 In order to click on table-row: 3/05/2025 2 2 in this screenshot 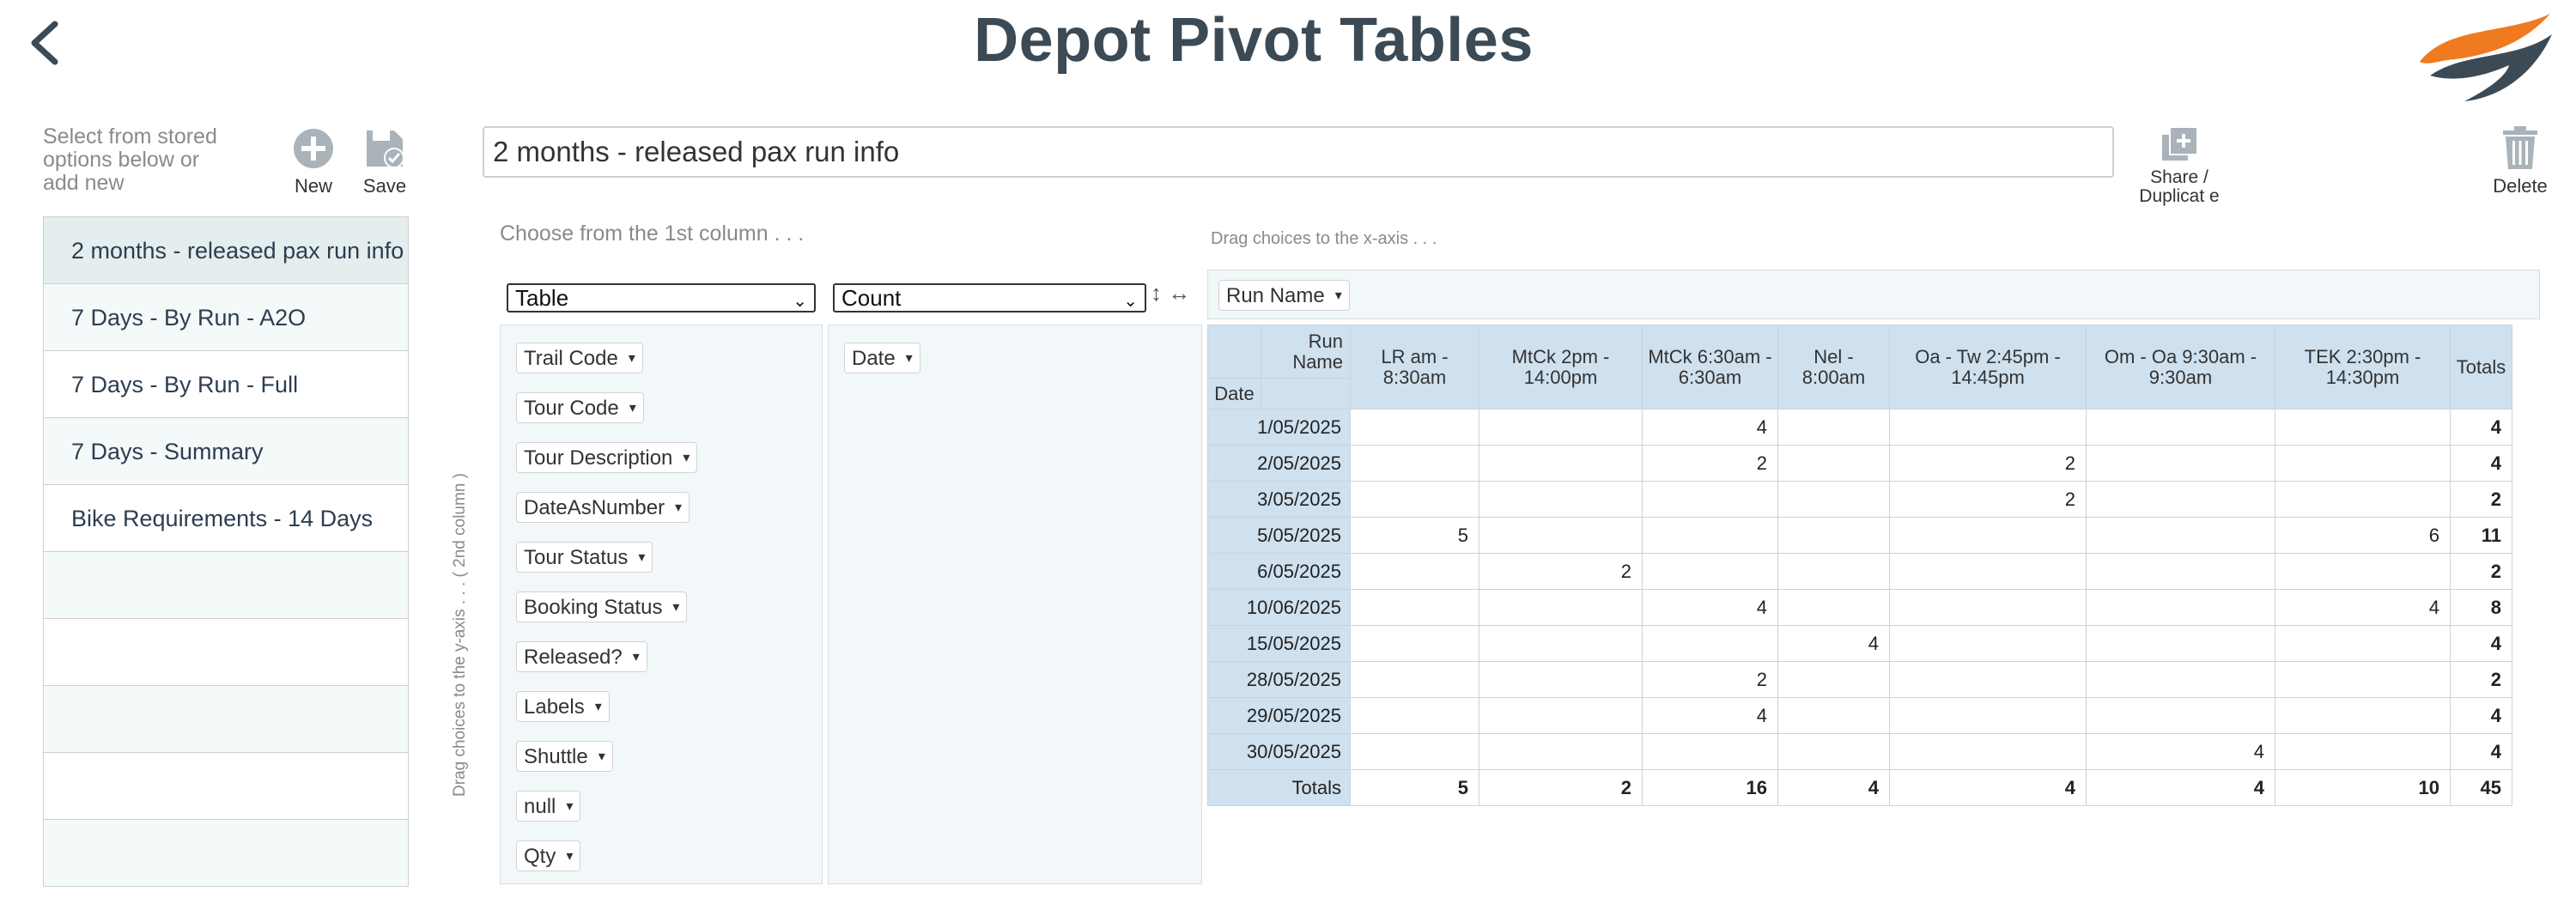, I will do `click(1859, 499)`.